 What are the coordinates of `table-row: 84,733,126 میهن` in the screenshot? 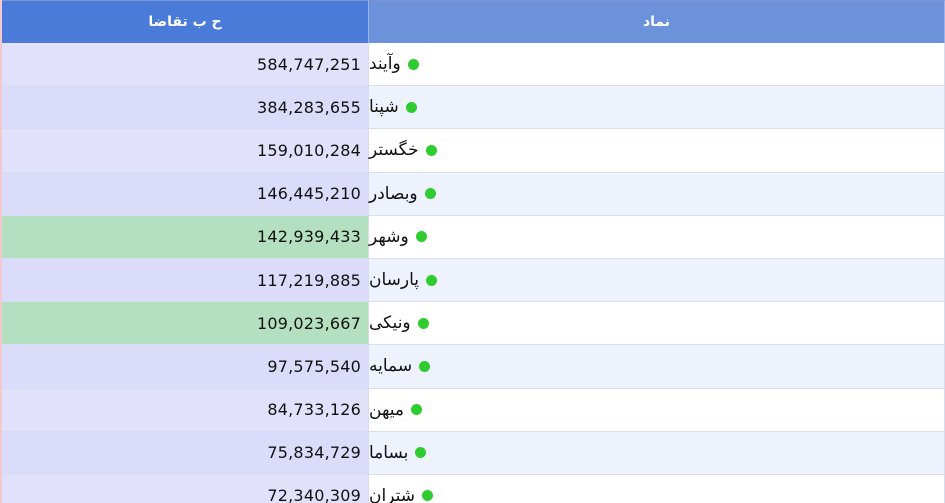 It's located at (473, 410).